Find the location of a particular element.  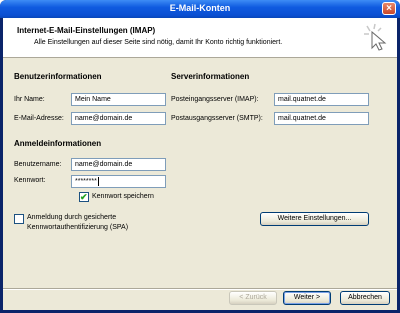

close-button: × is located at coordinates (389, 8).